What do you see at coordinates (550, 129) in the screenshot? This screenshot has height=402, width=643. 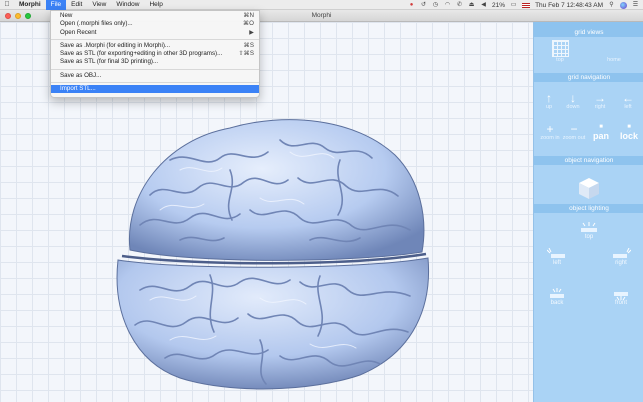 I see `plus-icon: +` at bounding box center [550, 129].